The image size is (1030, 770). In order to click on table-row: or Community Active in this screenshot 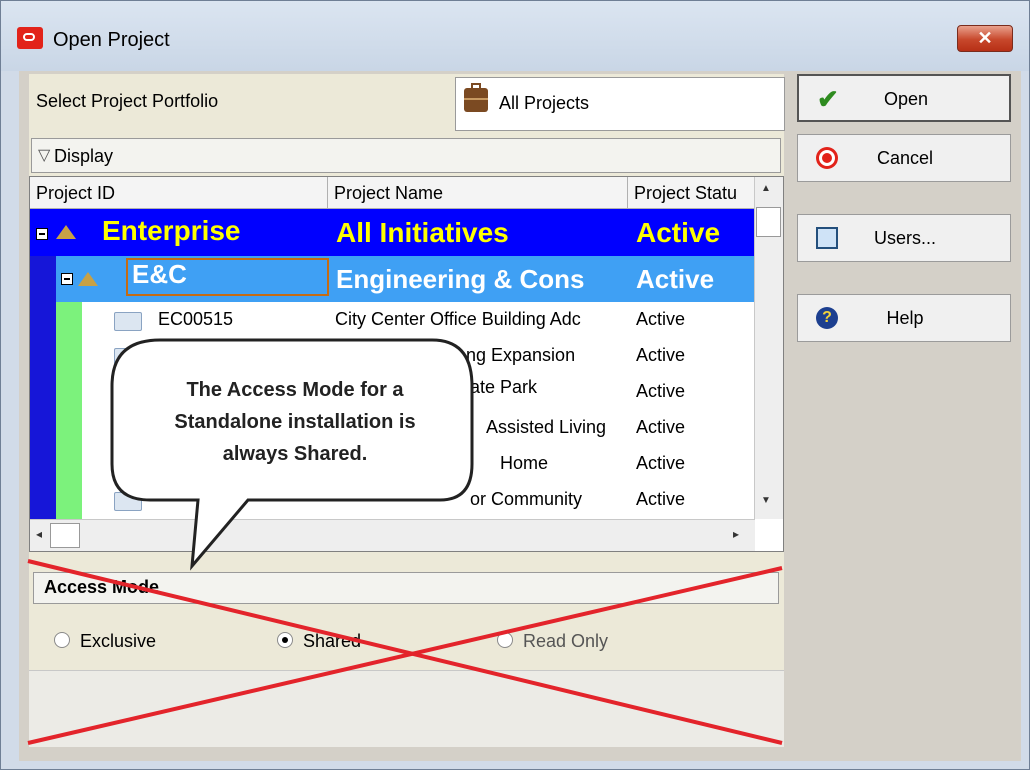, I will do `click(392, 500)`.